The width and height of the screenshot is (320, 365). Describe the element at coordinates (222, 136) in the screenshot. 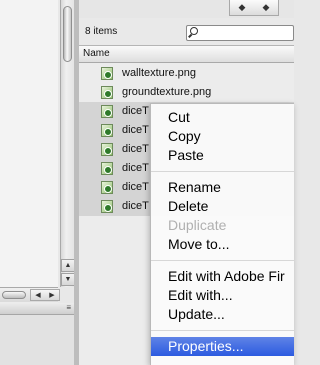

I see `menu-item-copy: Copy` at that location.